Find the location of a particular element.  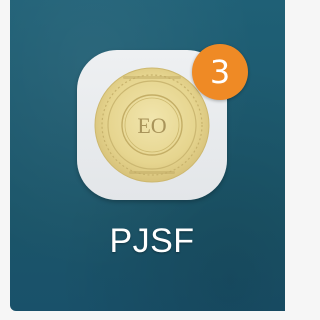

app-label: PJSF is located at coordinates (152, 241).